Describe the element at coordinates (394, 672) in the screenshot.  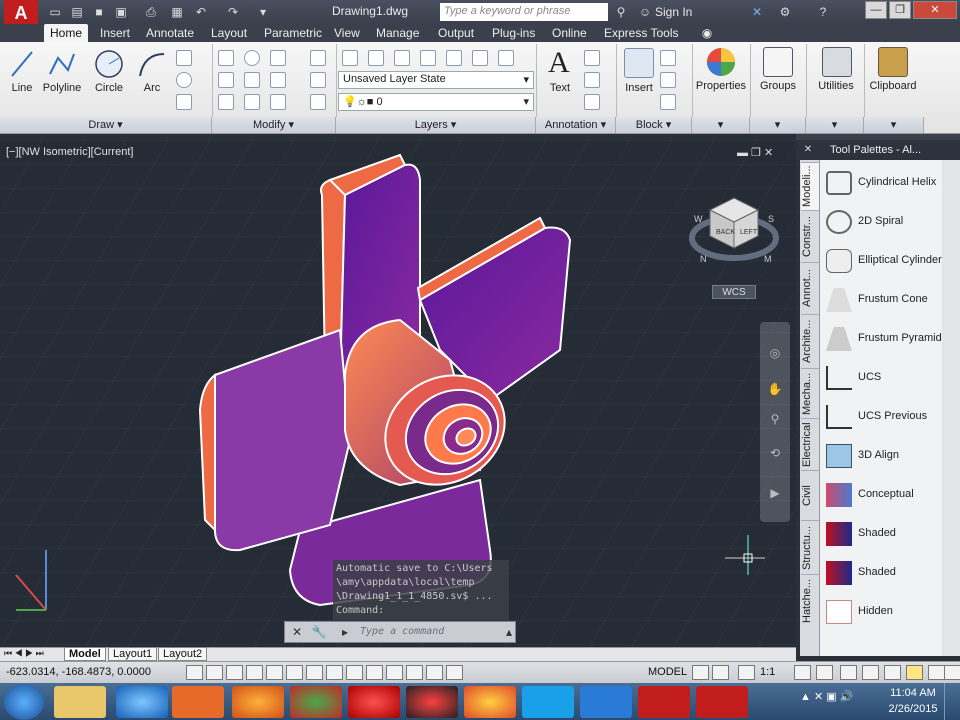
I see `lineweight-toggle` at that location.